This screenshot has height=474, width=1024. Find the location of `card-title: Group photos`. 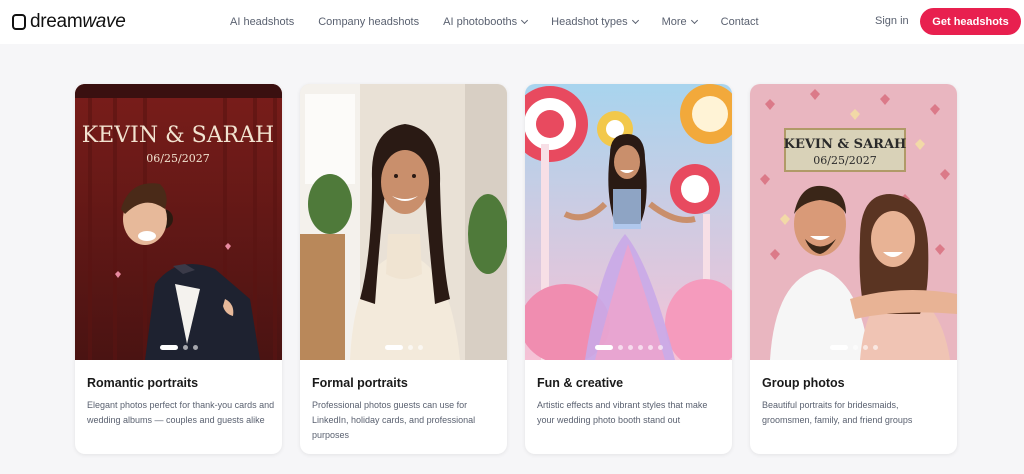

card-title: Group photos is located at coordinates (803, 383).